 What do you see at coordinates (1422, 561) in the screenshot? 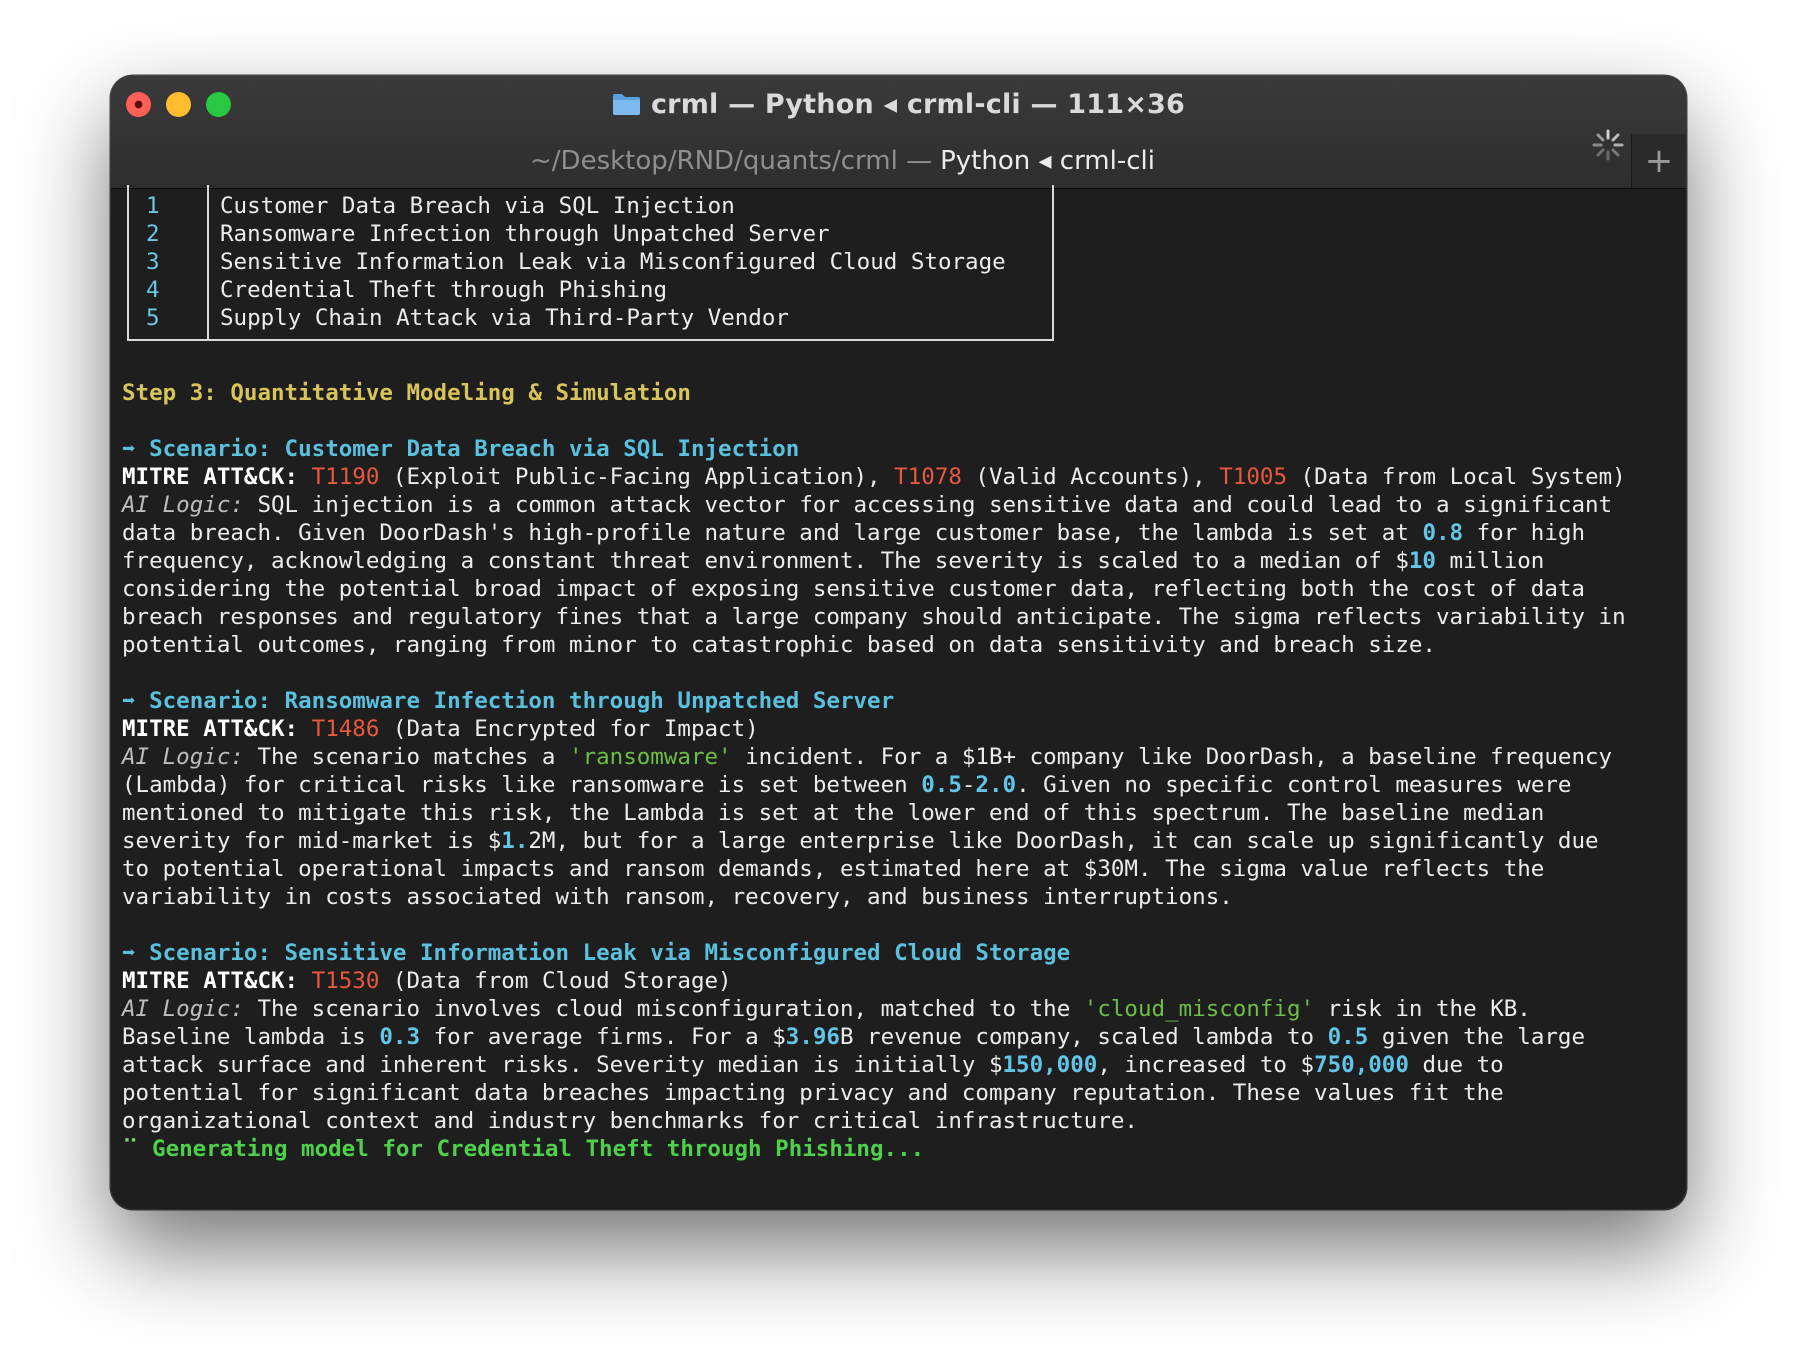
I see `number-highlight: 10` at bounding box center [1422, 561].